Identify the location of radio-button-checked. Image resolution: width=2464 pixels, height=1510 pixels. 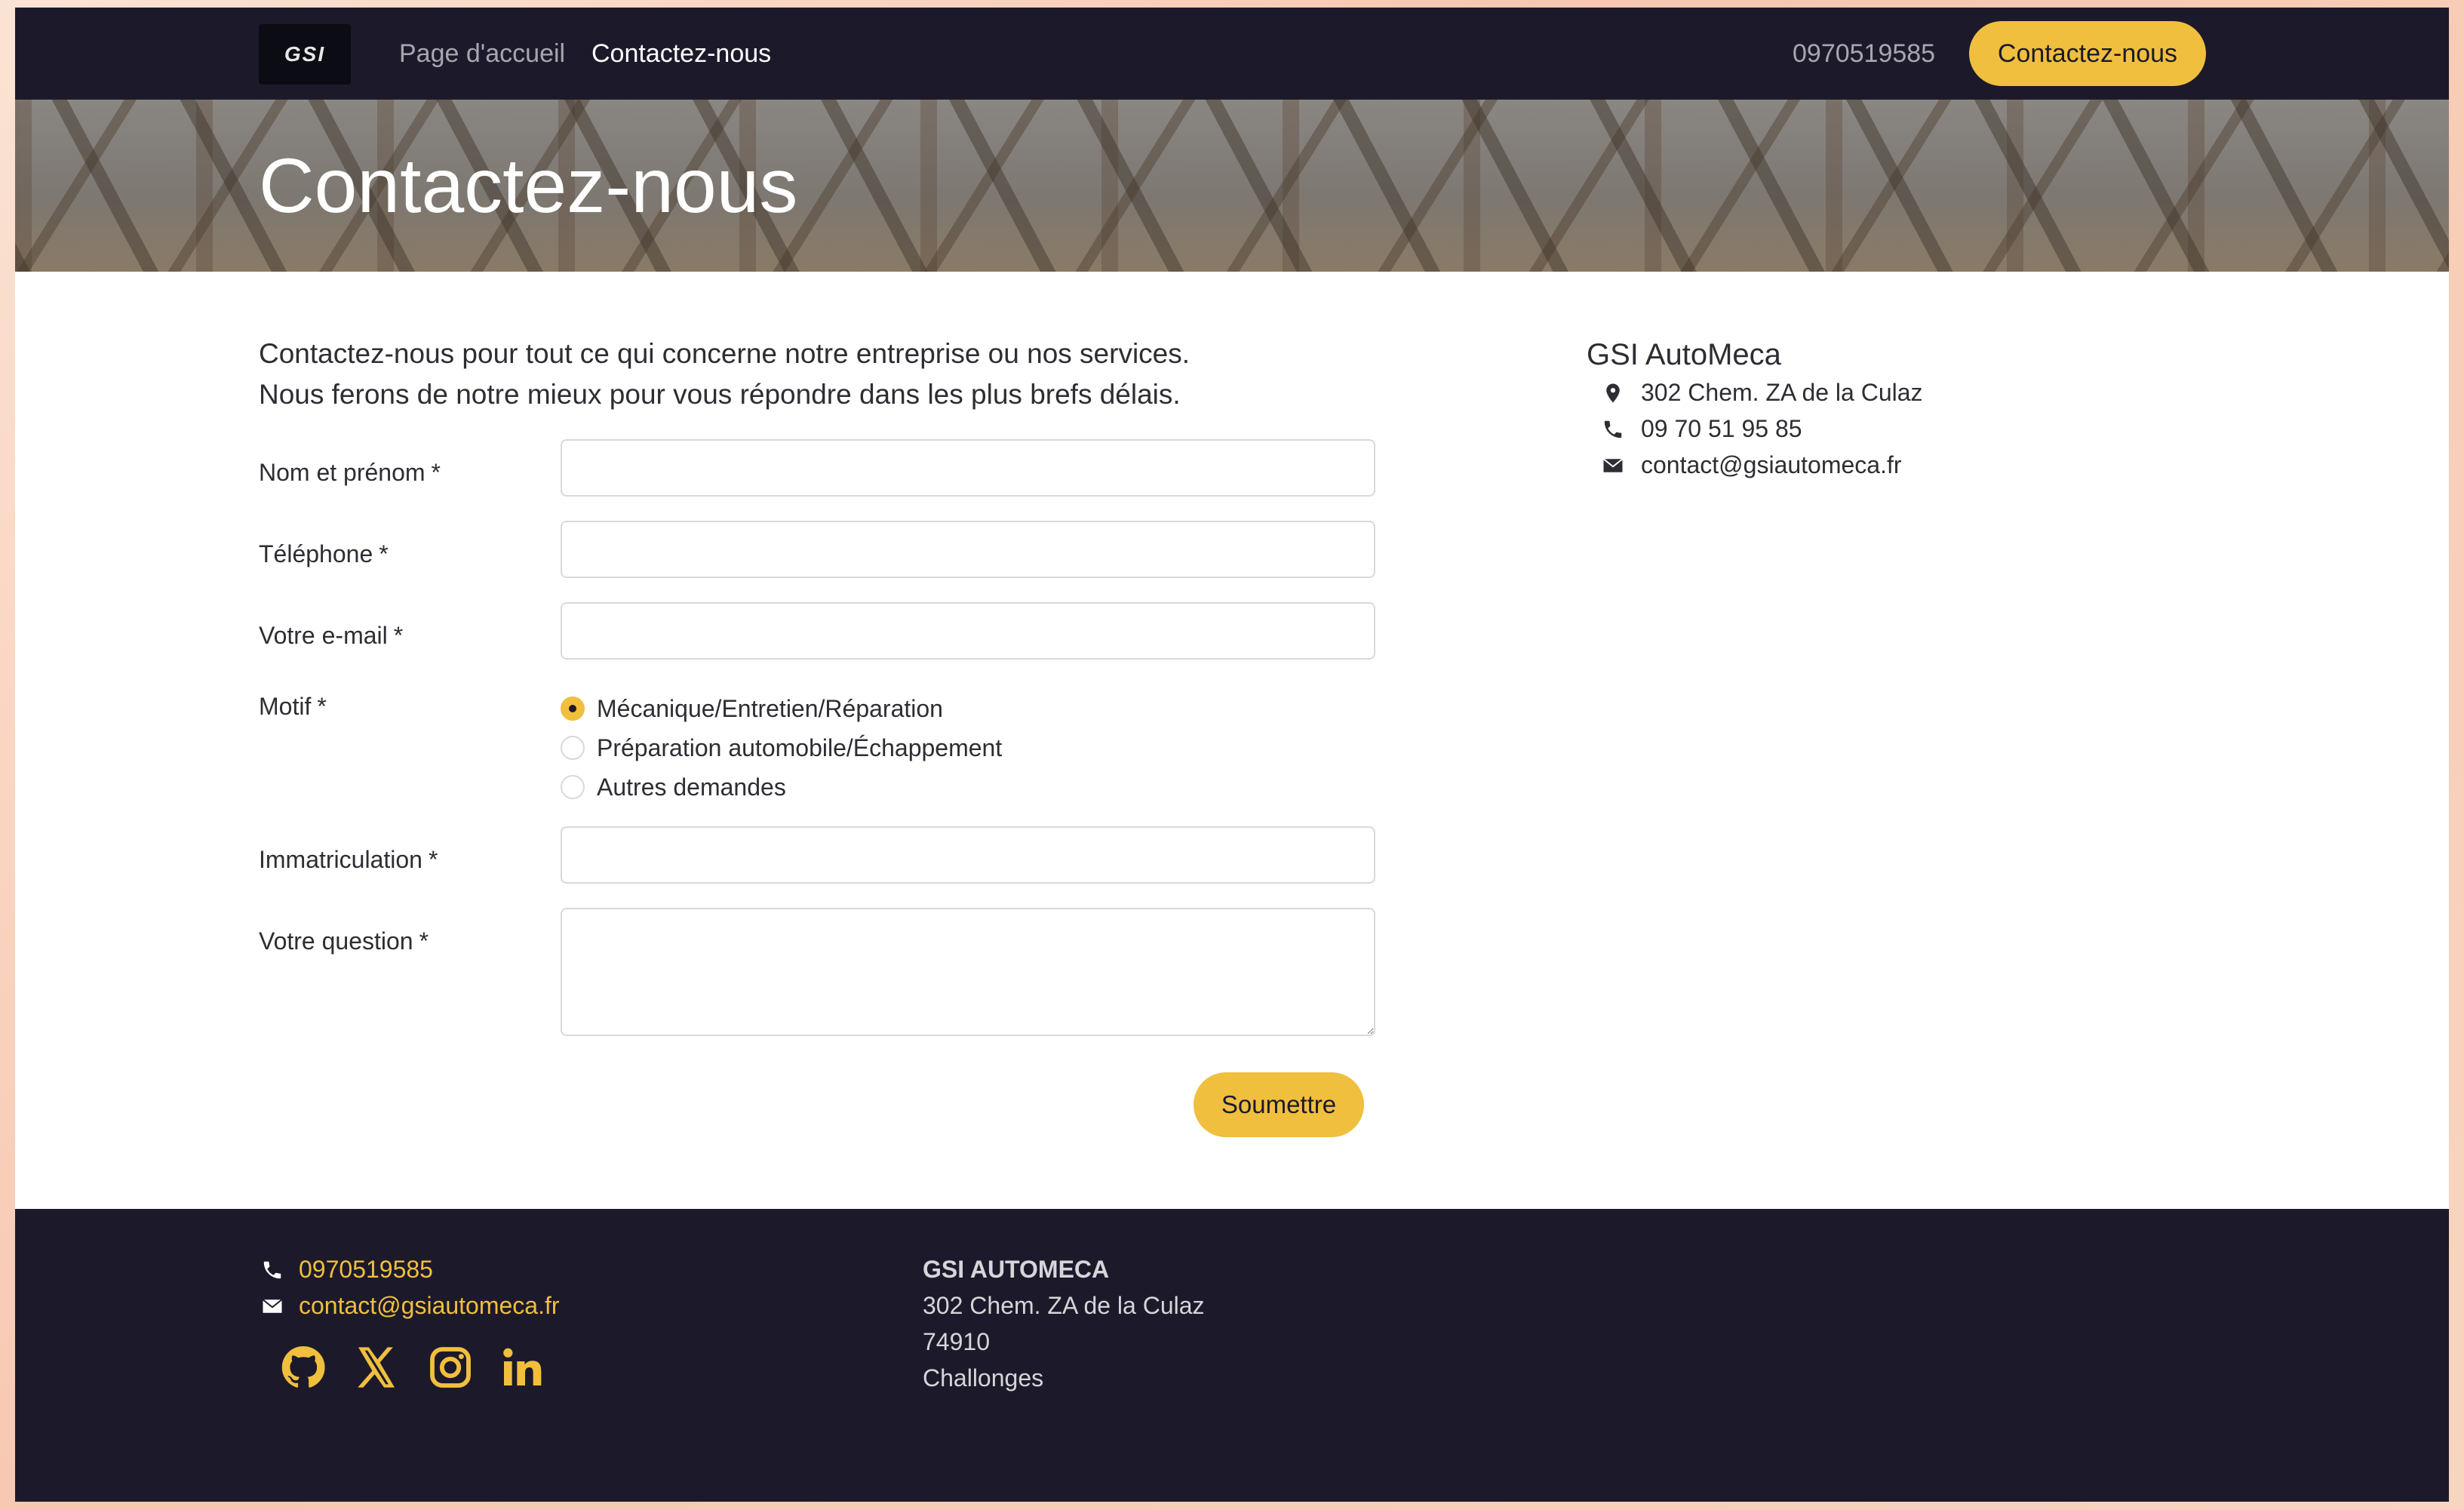
(573, 709).